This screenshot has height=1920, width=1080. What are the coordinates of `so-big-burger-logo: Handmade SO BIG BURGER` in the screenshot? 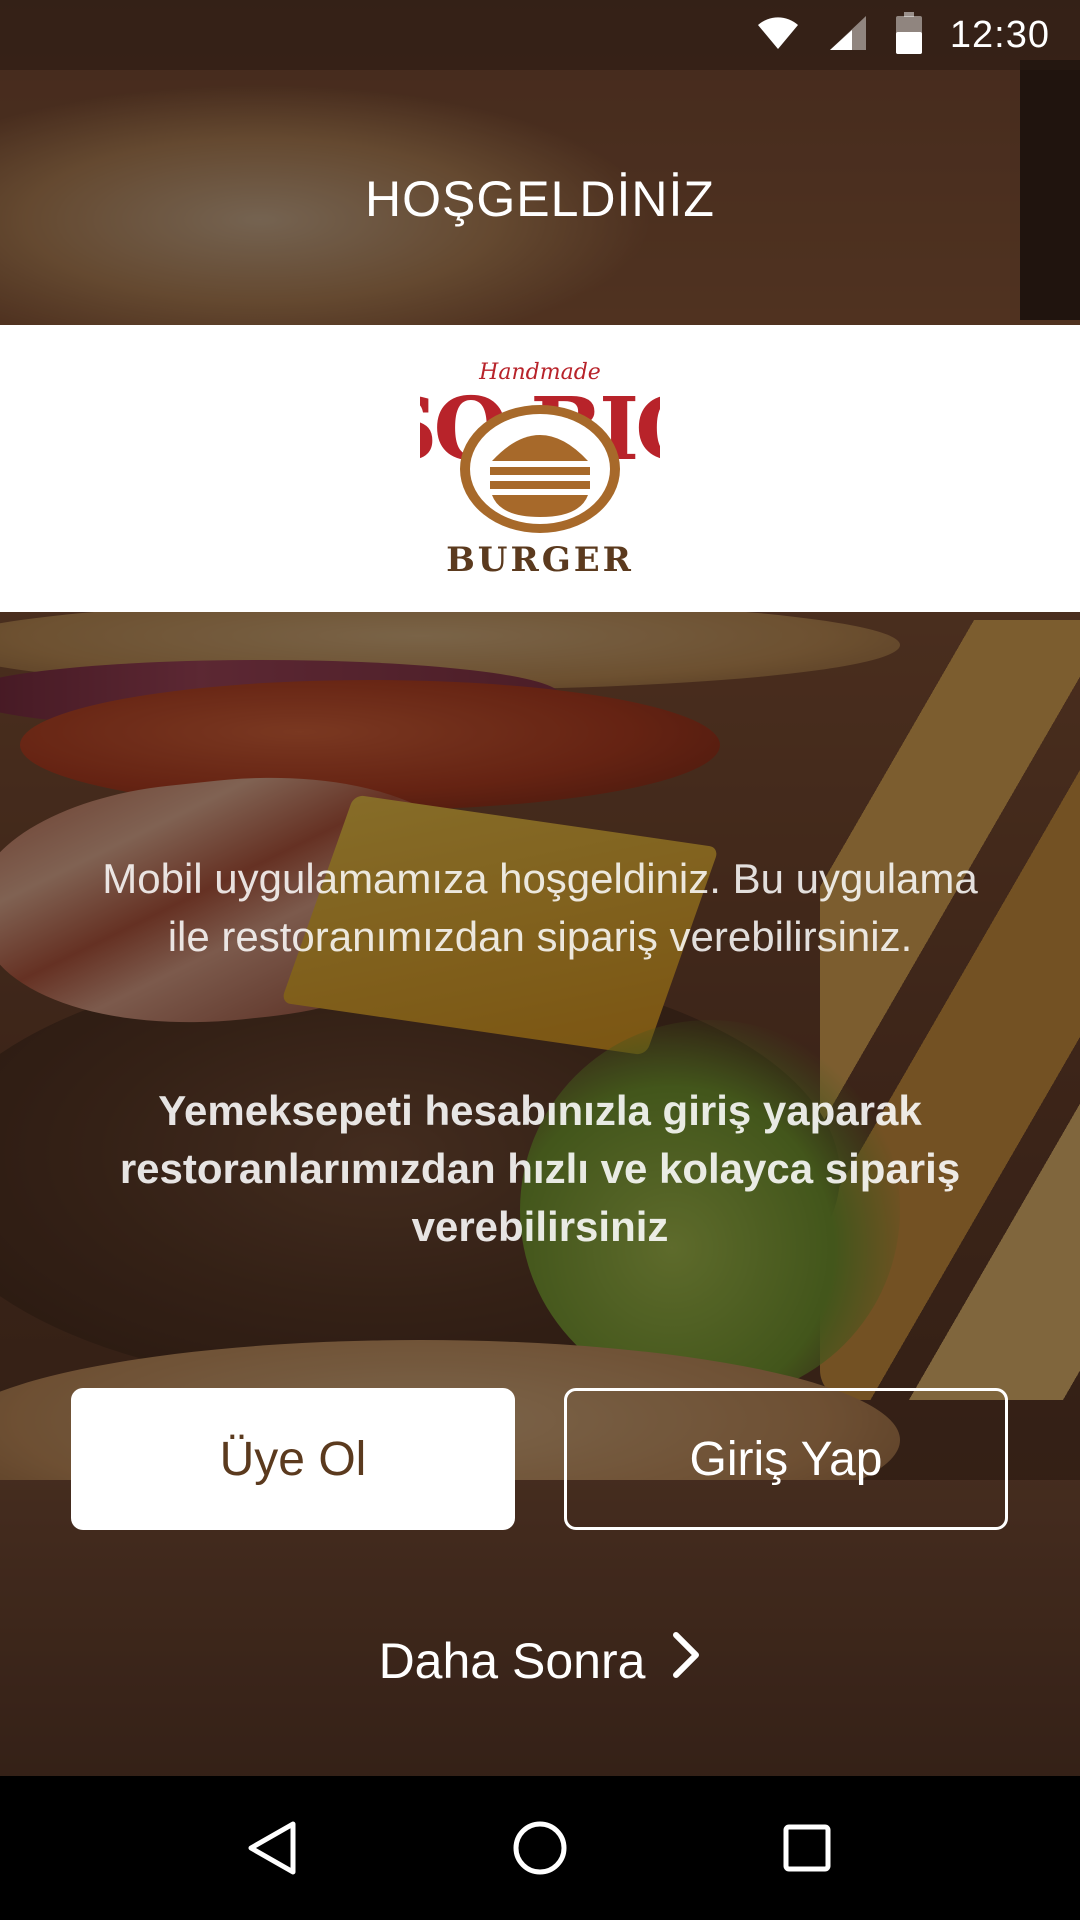 It's located at (540, 470).